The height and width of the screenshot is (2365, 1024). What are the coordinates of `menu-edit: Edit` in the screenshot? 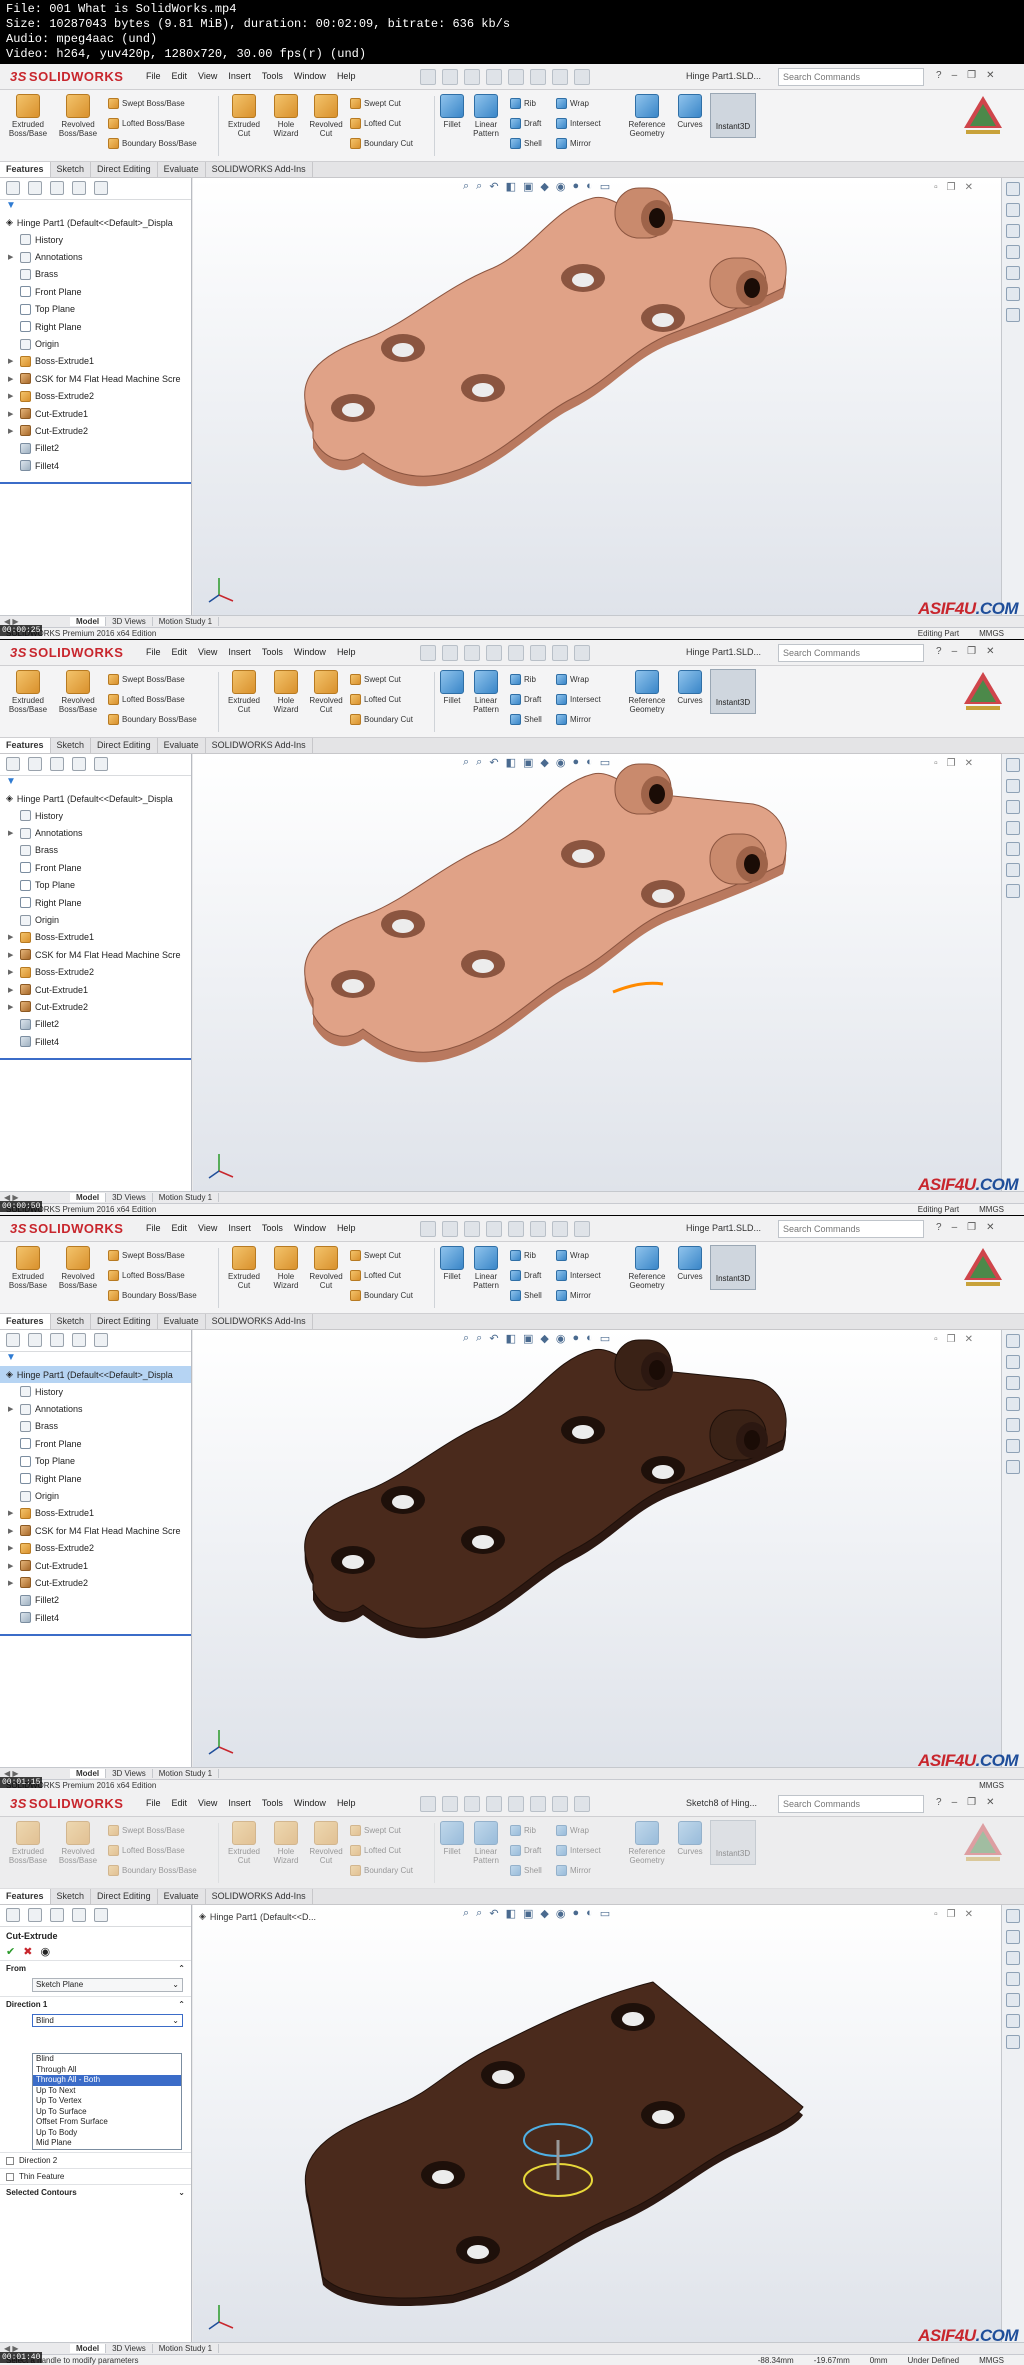 It's located at (180, 1228).